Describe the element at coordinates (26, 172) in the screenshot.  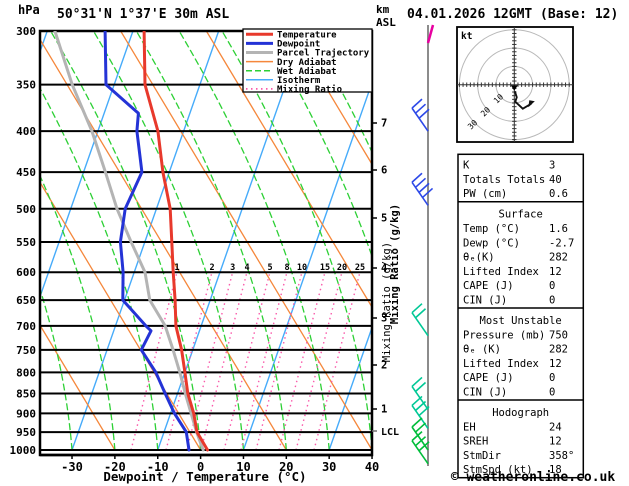
I see `pressure-tick-label: 450` at that location.